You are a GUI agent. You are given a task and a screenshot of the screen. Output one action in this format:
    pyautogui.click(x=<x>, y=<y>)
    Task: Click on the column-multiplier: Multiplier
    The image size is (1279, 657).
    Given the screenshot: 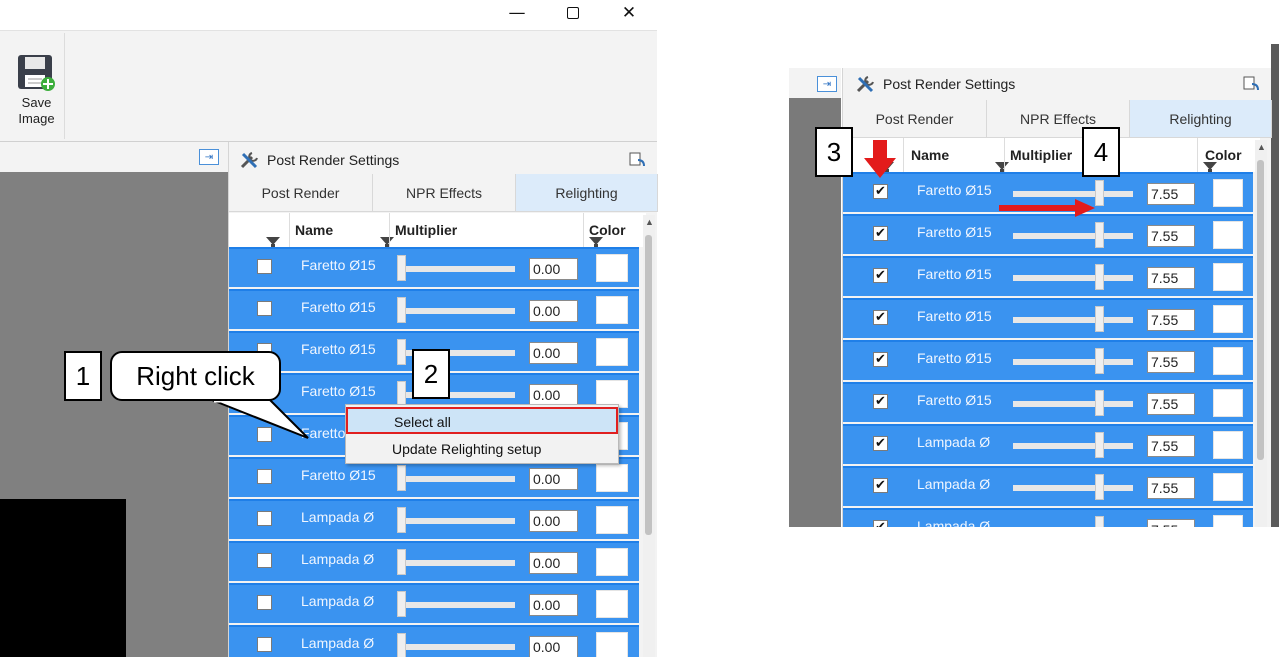 What is the action you would take?
    pyautogui.click(x=1041, y=155)
    